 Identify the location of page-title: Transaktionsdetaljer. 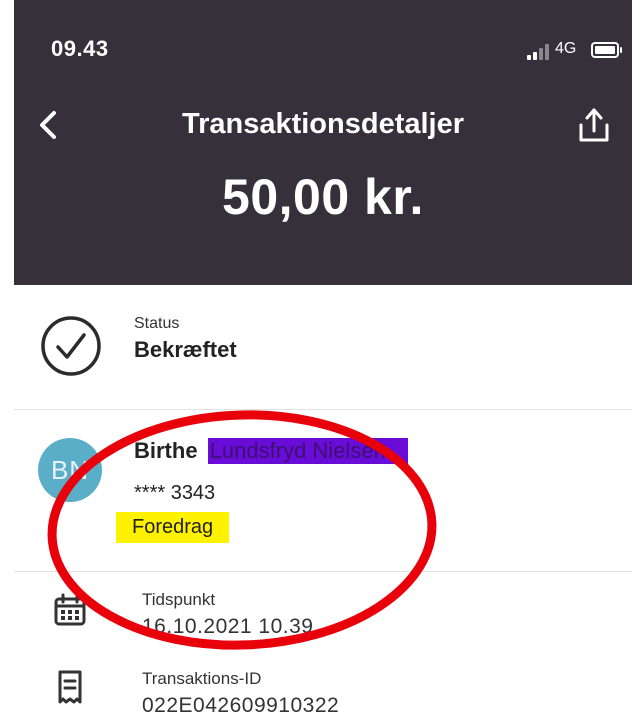
(323, 124).